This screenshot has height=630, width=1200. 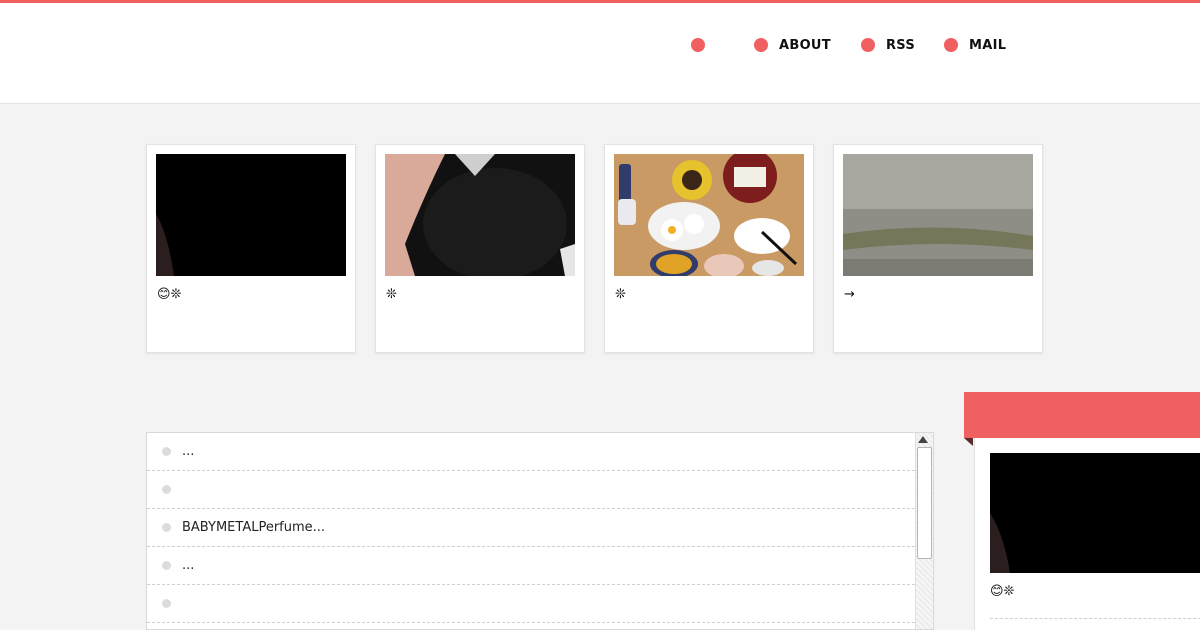 I want to click on banner-fold, so click(x=968, y=442).